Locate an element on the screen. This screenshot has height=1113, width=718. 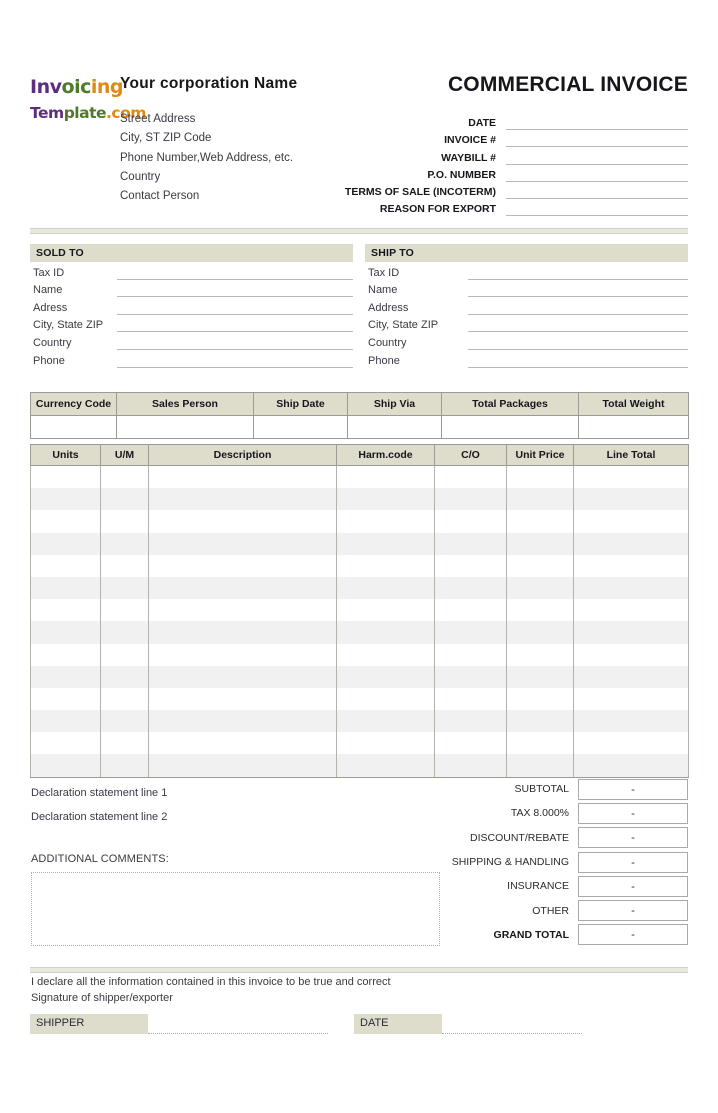
sold-to-input-country is located at coordinates (235, 341).